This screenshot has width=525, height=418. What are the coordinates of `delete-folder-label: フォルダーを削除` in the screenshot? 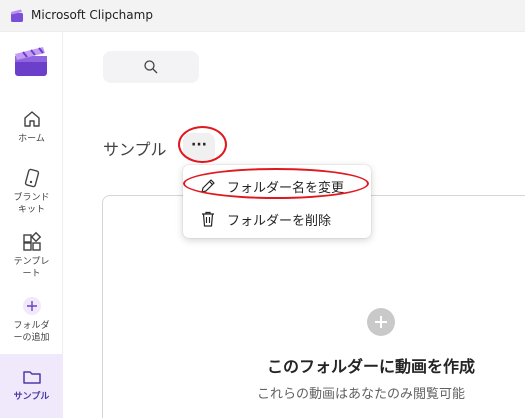 It's located at (279, 221).